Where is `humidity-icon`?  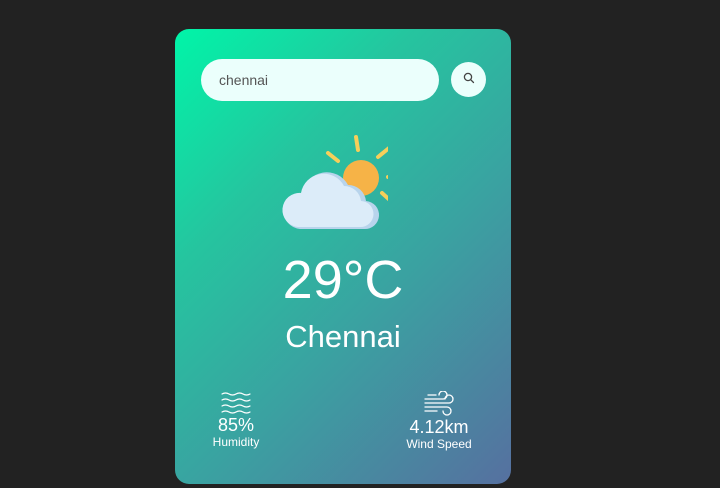 humidity-icon is located at coordinates (236, 403).